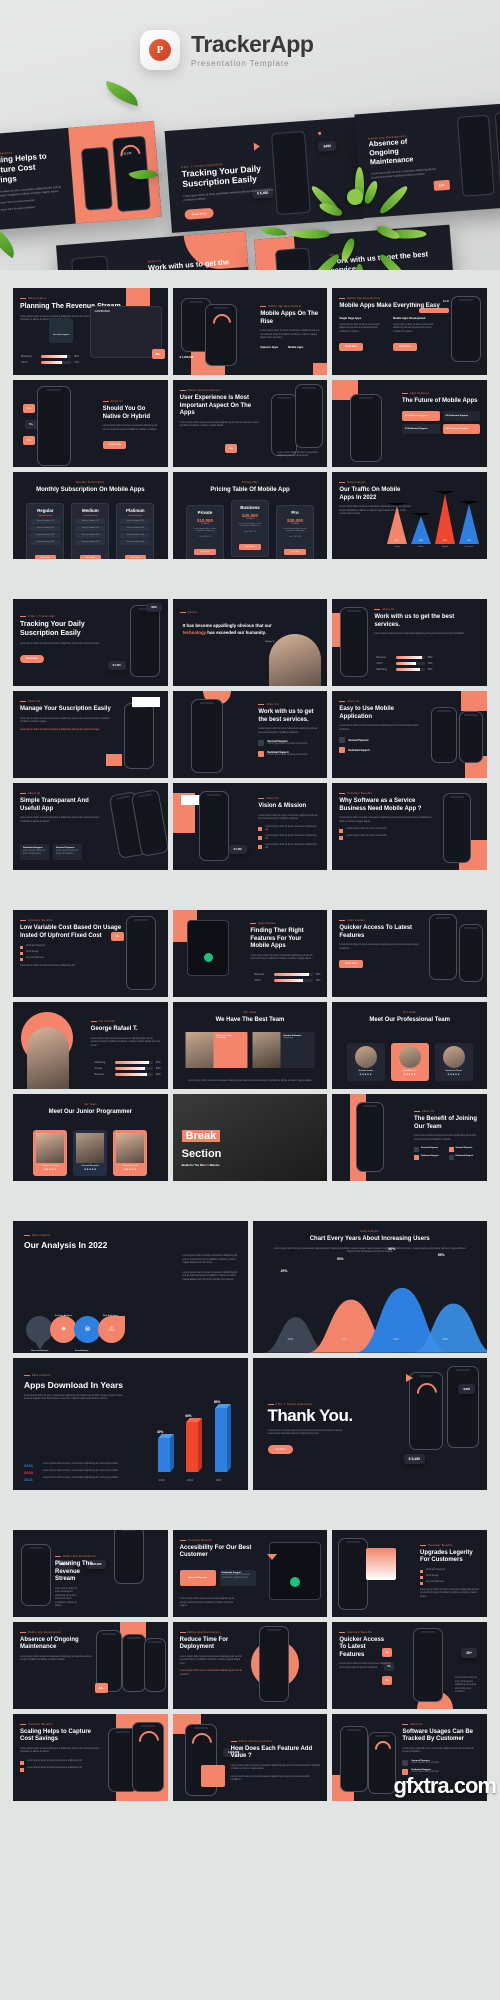 This screenshot has width=500, height=2000. Describe the element at coordinates (50, 1152) in the screenshot. I see `team-card: Theodore Bellmonte ★★★★★` at that location.